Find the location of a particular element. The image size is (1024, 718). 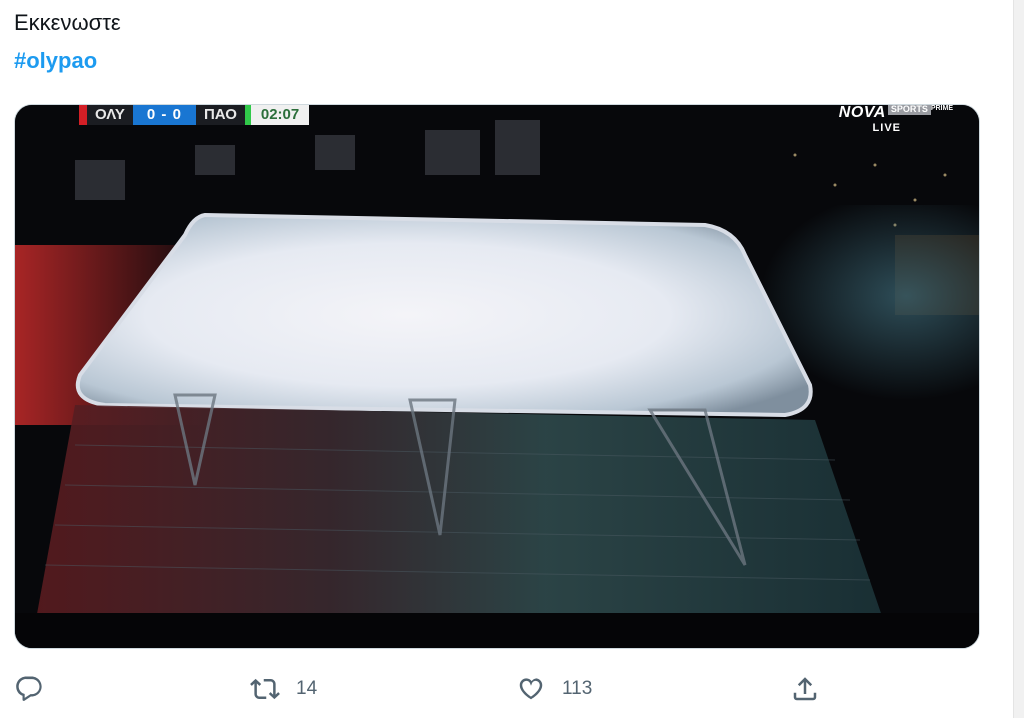

broadcaster-channel: SPORTS is located at coordinates (909, 110).